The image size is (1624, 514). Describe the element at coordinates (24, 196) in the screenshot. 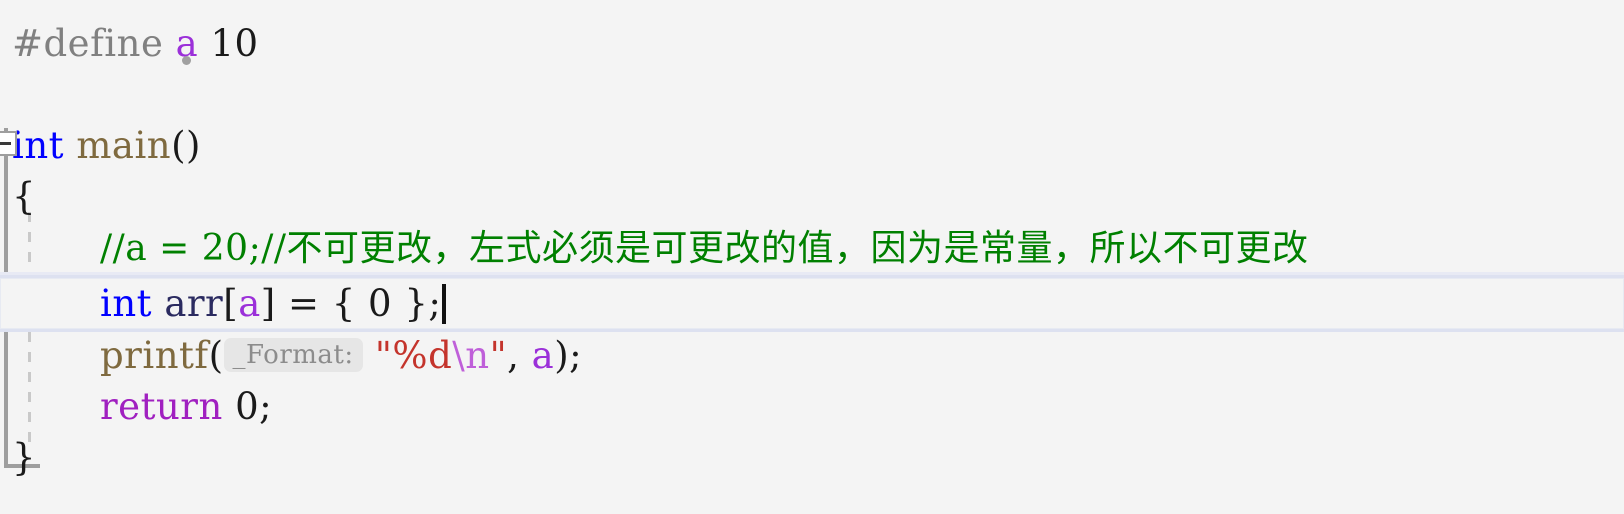

I see `open-brace: {` at that location.